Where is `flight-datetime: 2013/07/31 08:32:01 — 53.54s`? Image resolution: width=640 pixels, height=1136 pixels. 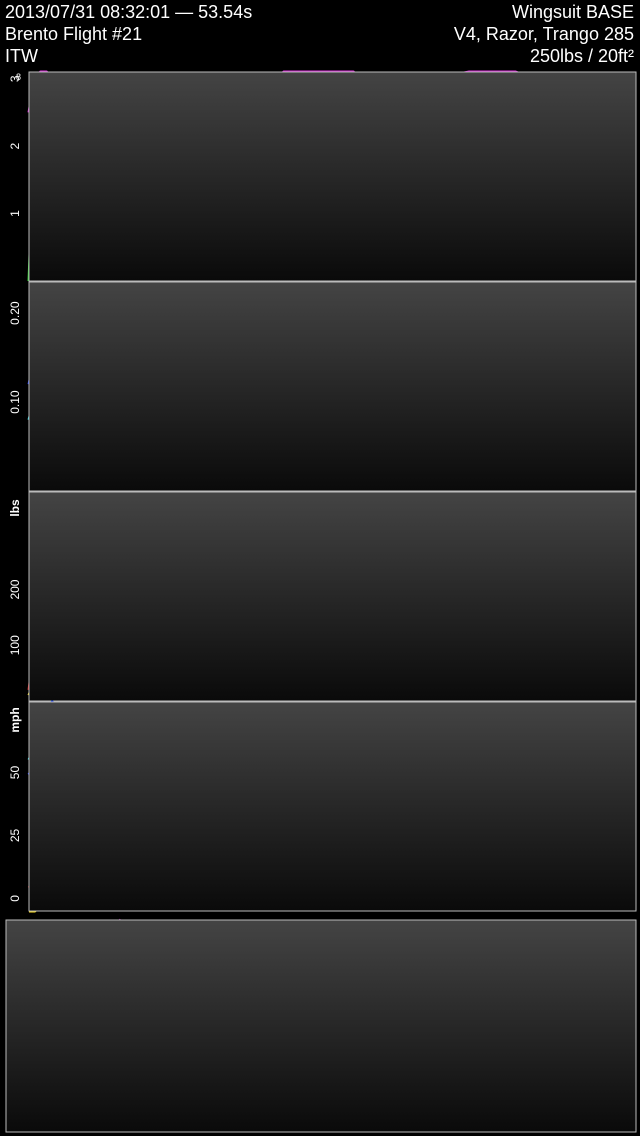 flight-datetime: 2013/07/31 08:32:01 — 53.54s is located at coordinates (129, 12).